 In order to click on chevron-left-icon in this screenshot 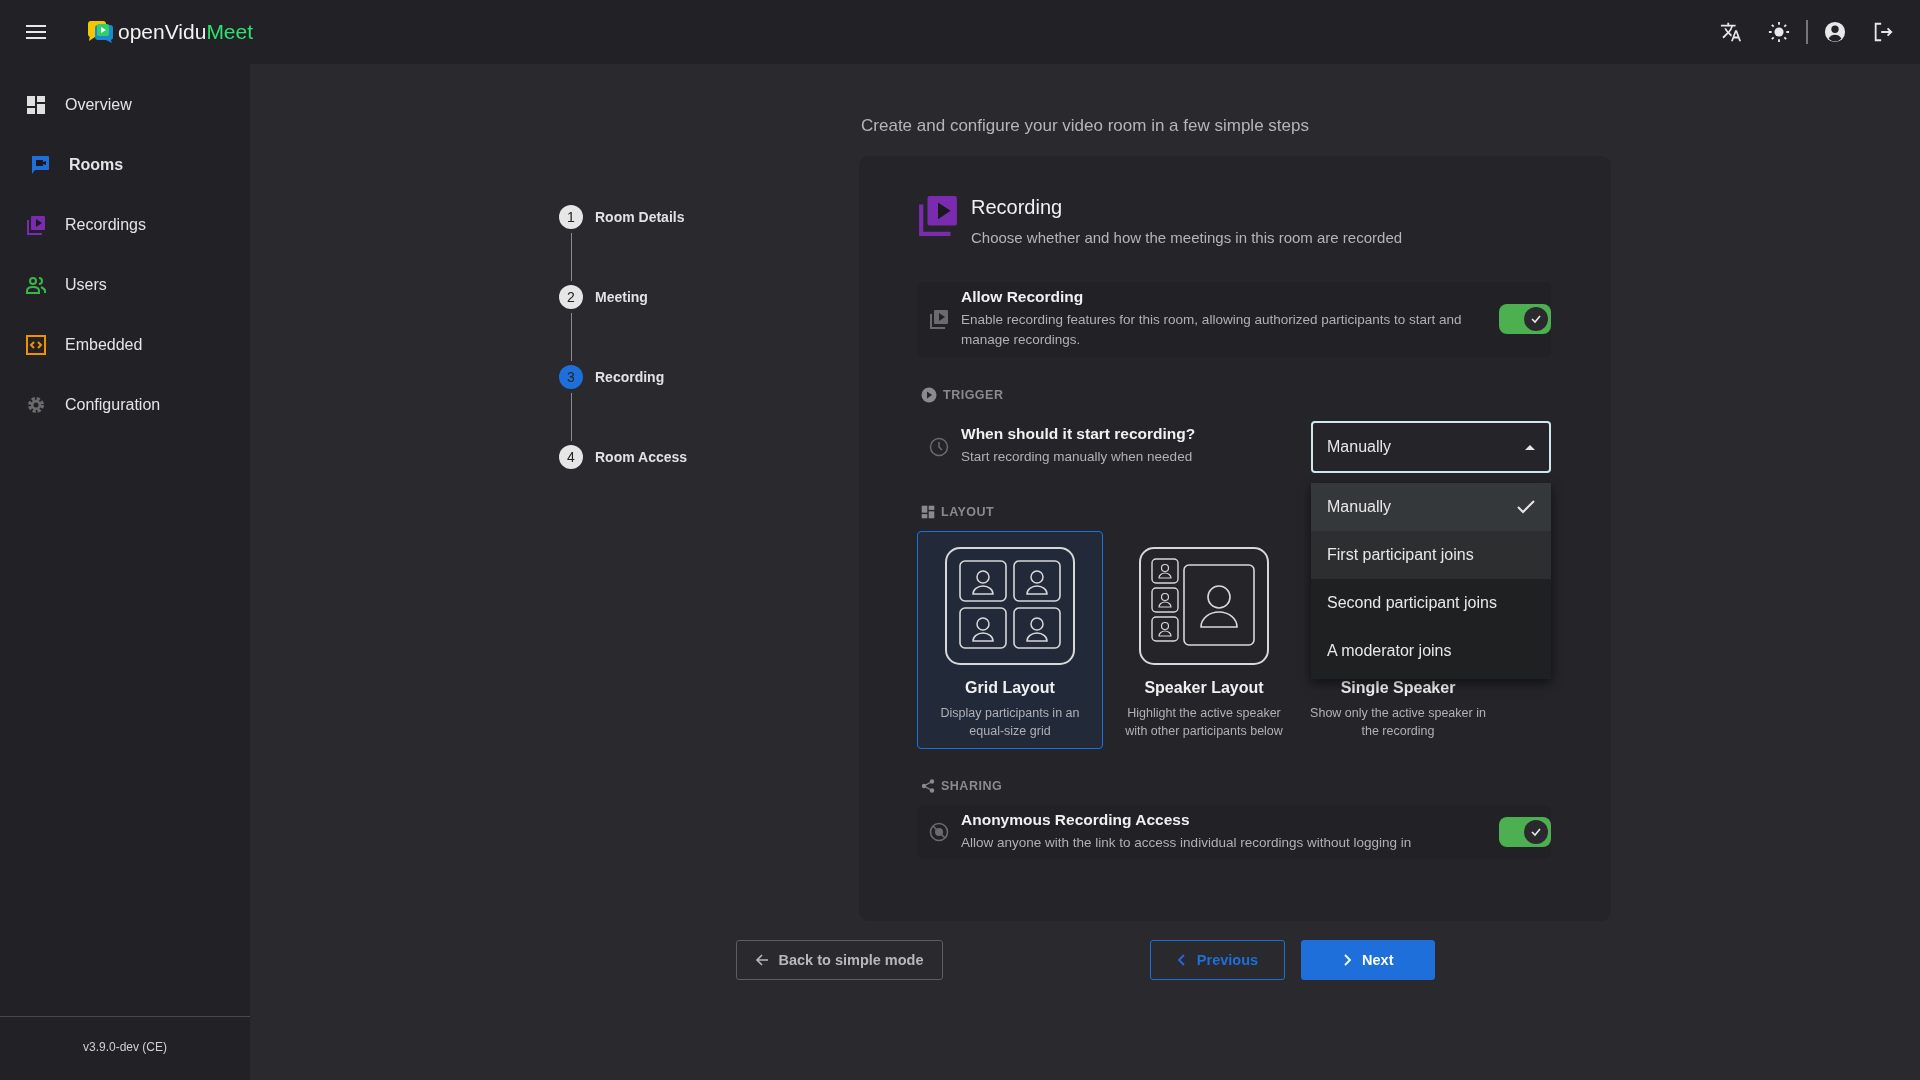, I will do `click(1181, 959)`.